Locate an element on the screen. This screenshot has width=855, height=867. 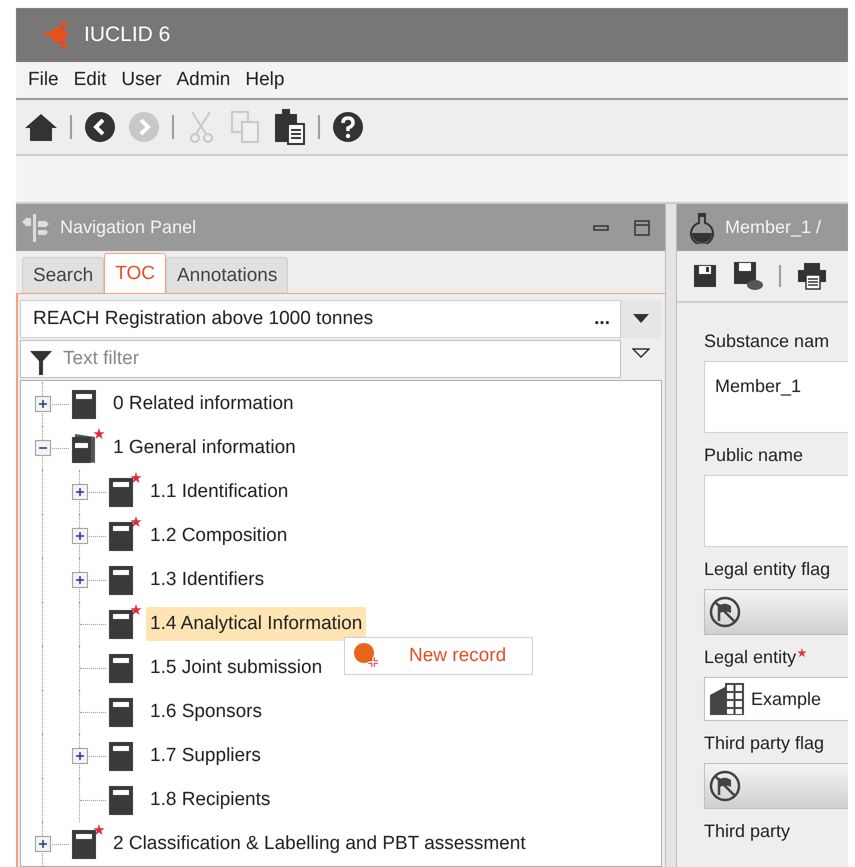
field-label: Third party flag is located at coordinates (765, 743).